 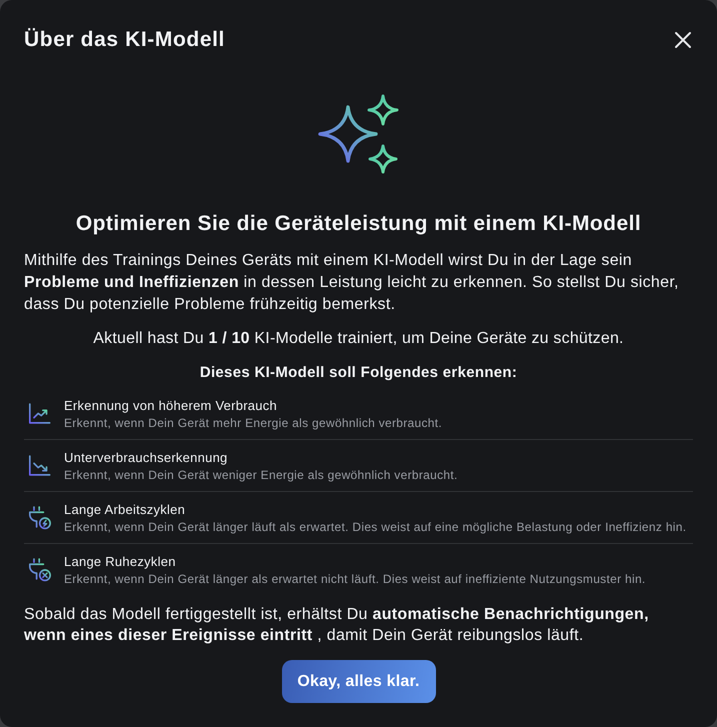 What do you see at coordinates (355, 579) in the screenshot?
I see `feature-description: Erkennt, wenn Dein Gerät länger als erwartet nicht läuft. Dies weist auf ineffiziente Nutzungsmuster hin.` at bounding box center [355, 579].